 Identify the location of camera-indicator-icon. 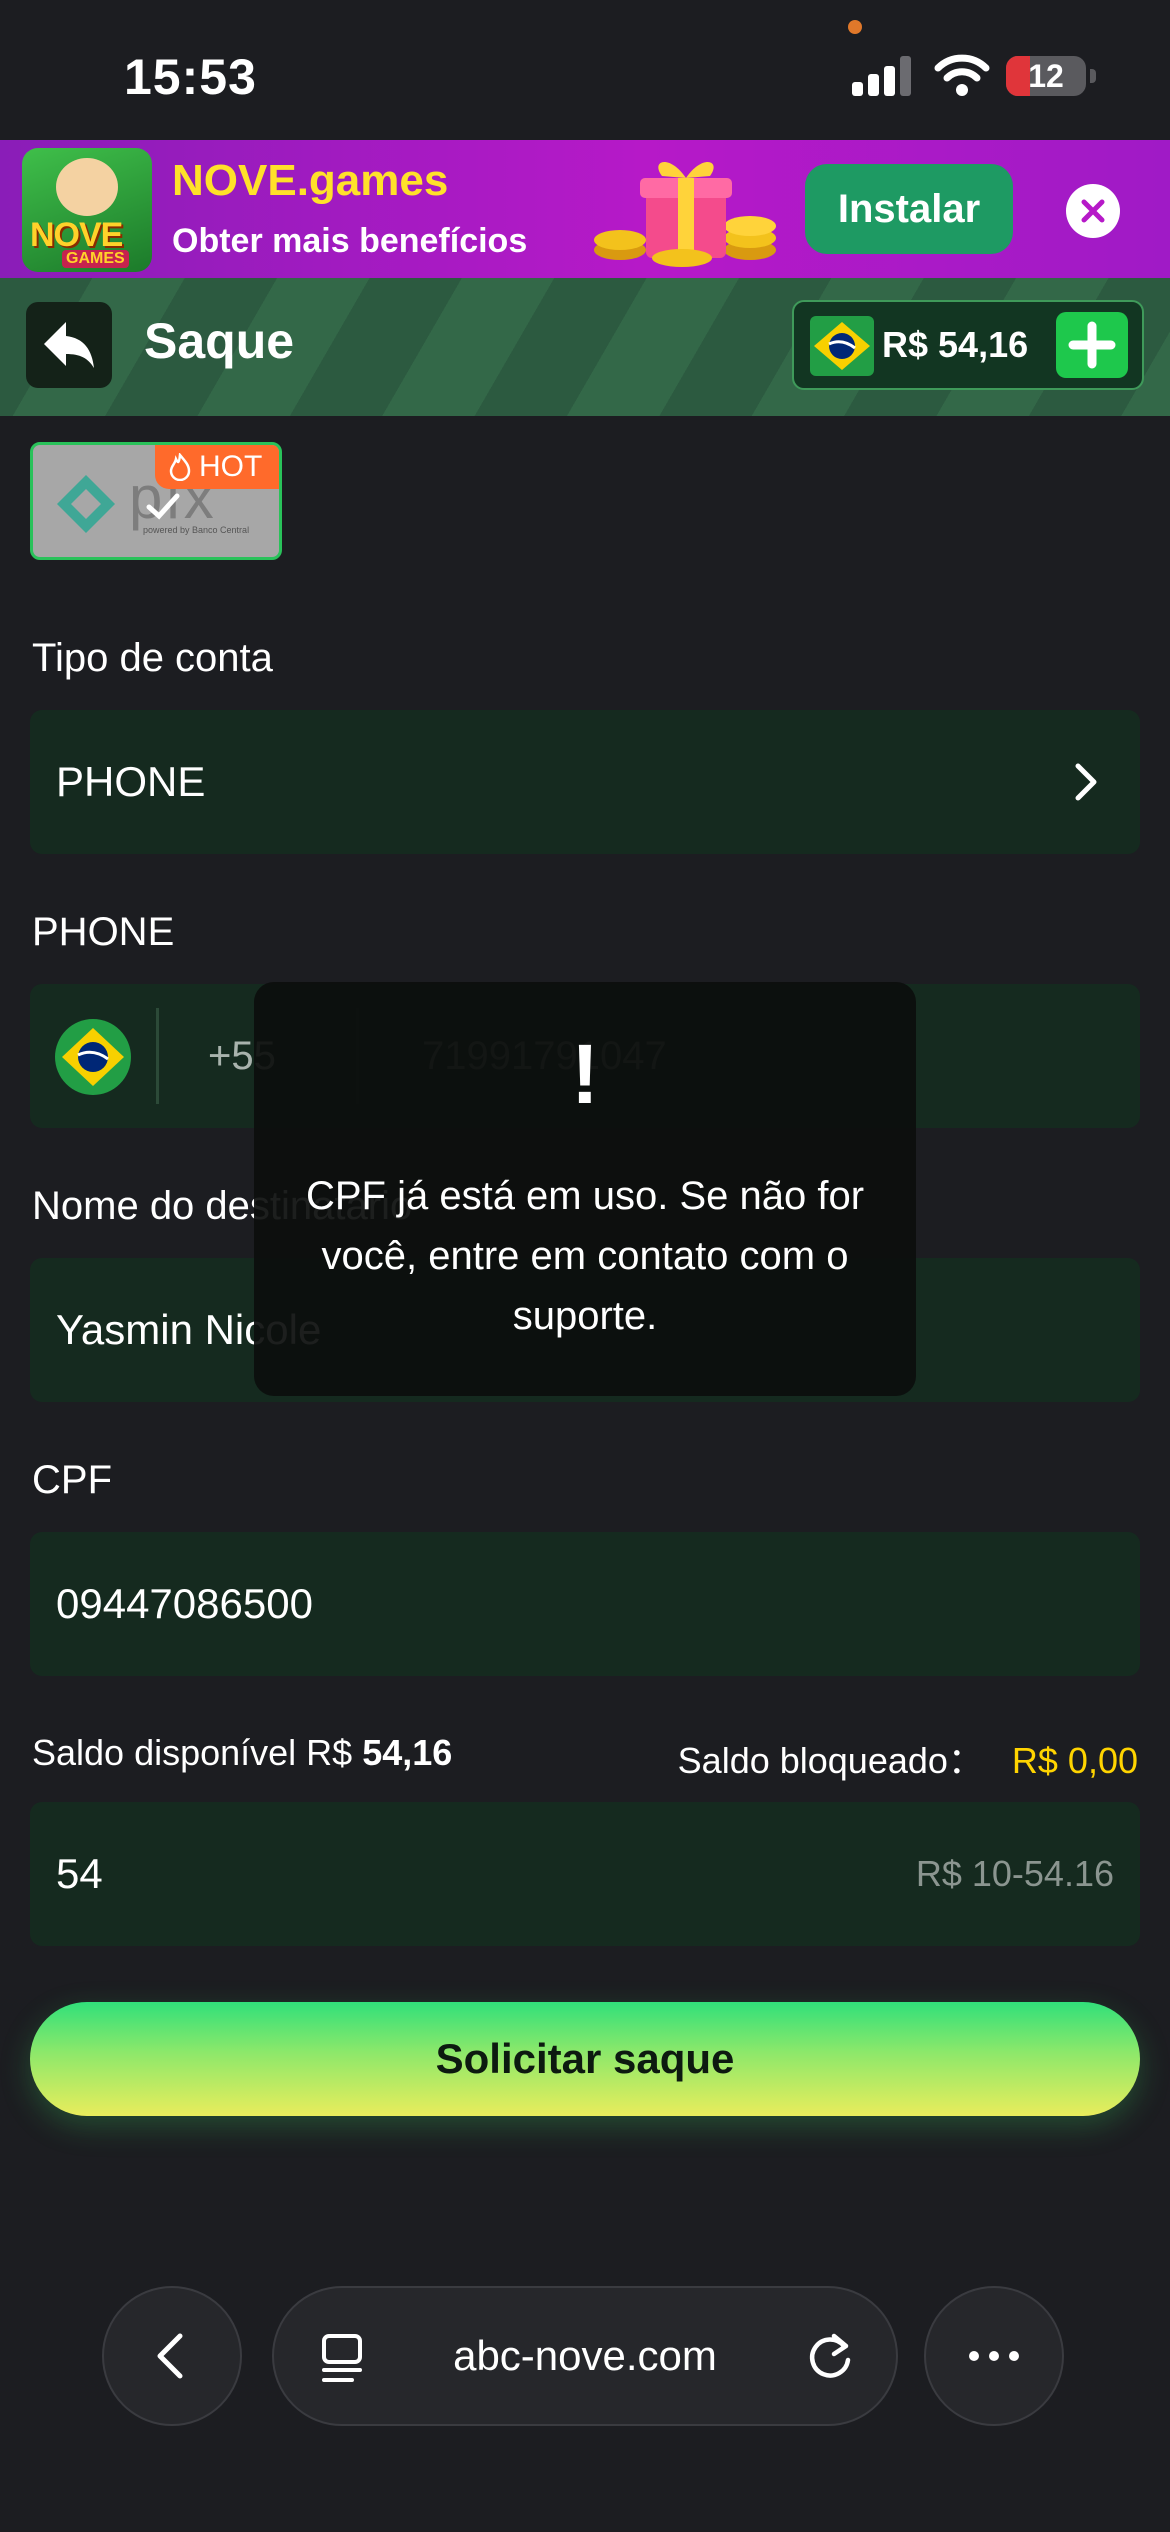
(855, 27).